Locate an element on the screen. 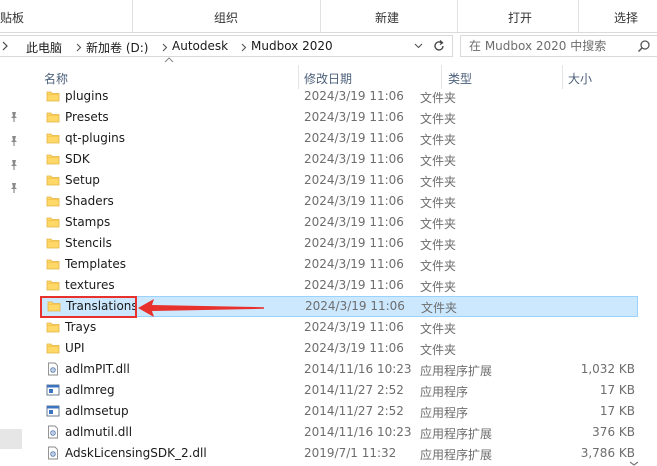 The width and height of the screenshot is (657, 466). file-date: 2014/11/16 10:23 is located at coordinates (358, 432).